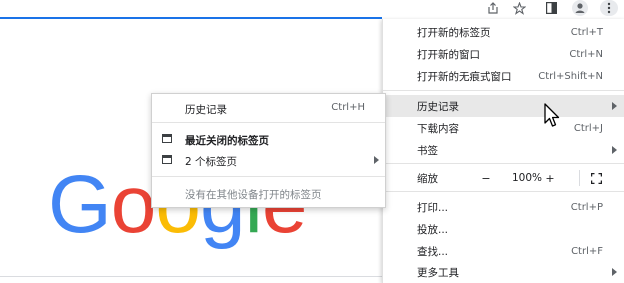  I want to click on menu-item-new-tab: 打开新的标签页 Ctrl+T, so click(503, 32).